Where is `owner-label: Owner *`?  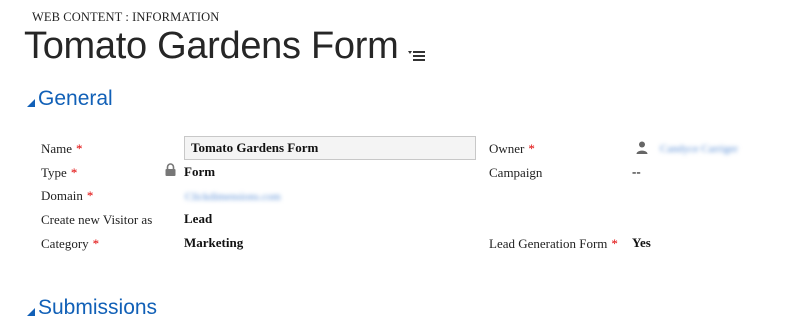
owner-label: Owner * is located at coordinates (512, 148).